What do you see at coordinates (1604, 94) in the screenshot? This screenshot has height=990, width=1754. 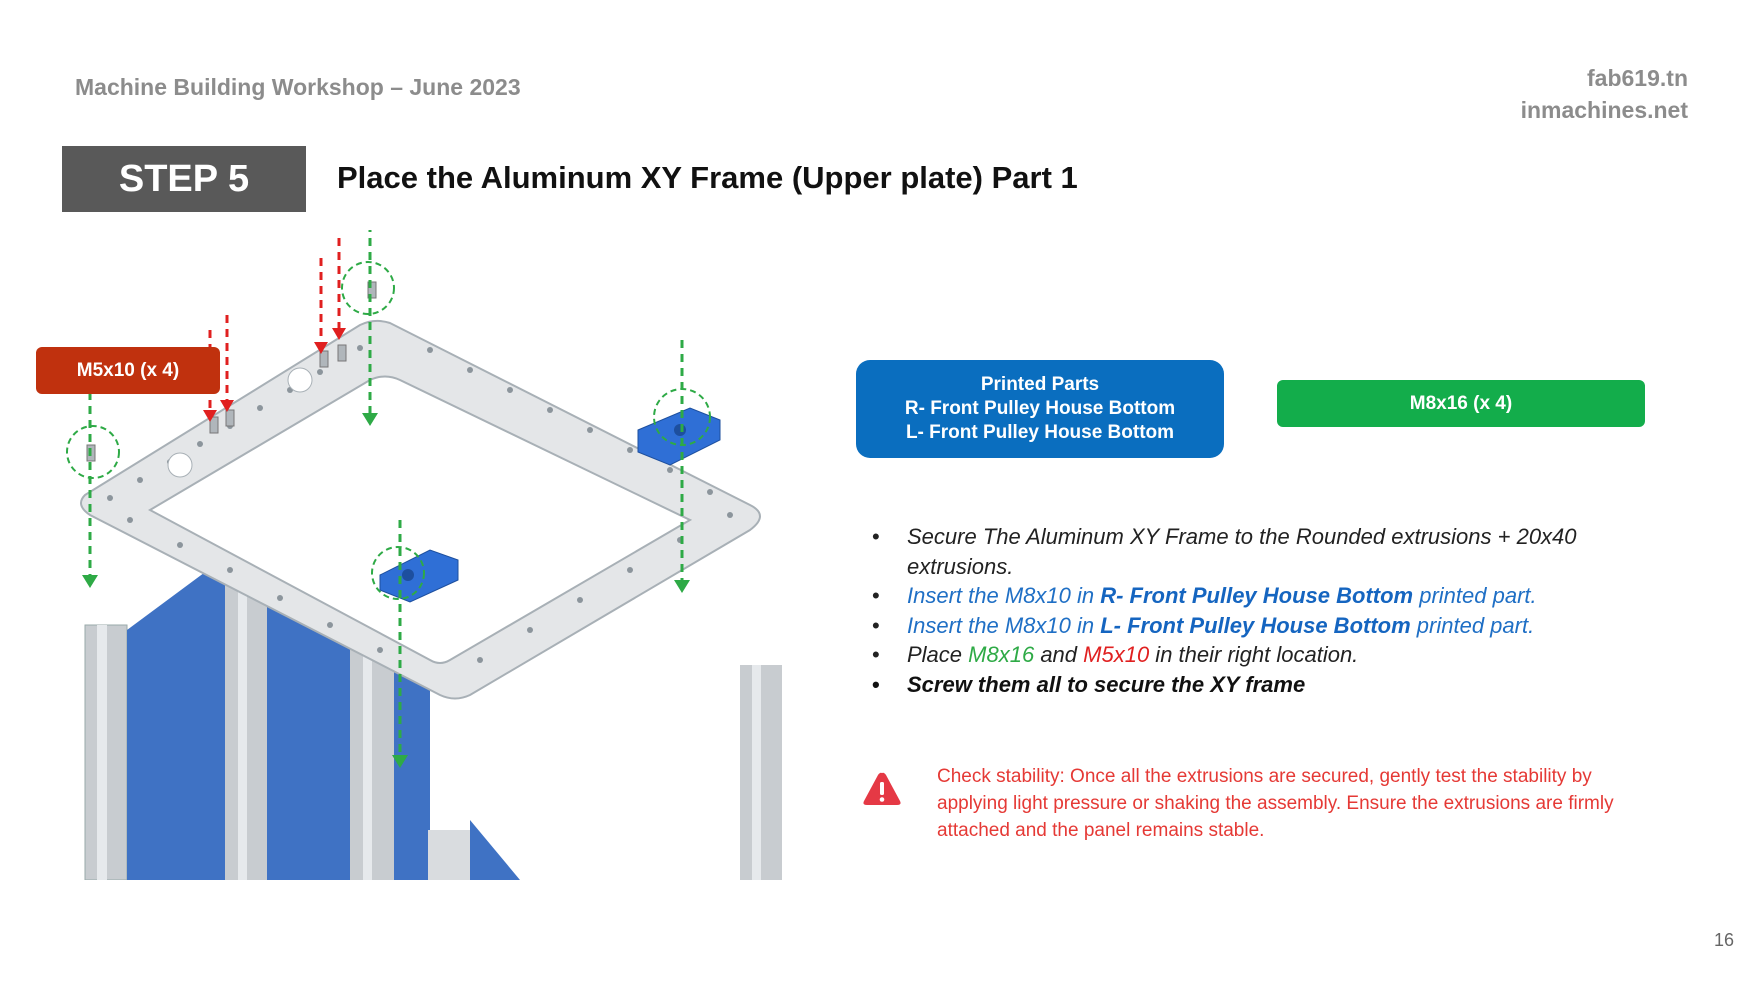 I see `site-links: fab619.tn inmachines.net` at bounding box center [1604, 94].